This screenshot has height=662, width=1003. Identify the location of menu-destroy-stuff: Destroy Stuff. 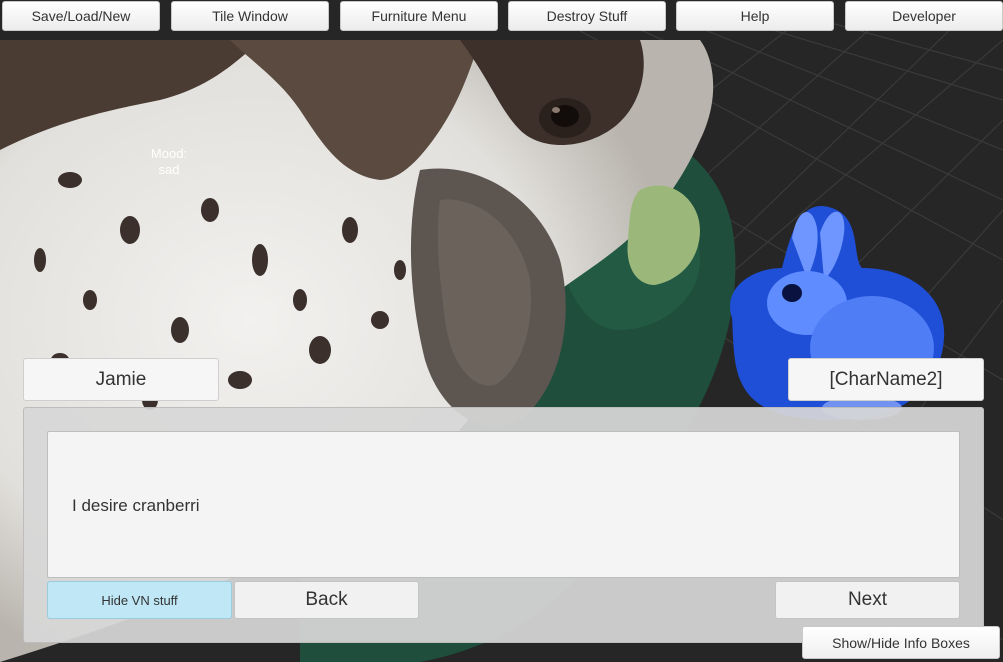
(587, 16).